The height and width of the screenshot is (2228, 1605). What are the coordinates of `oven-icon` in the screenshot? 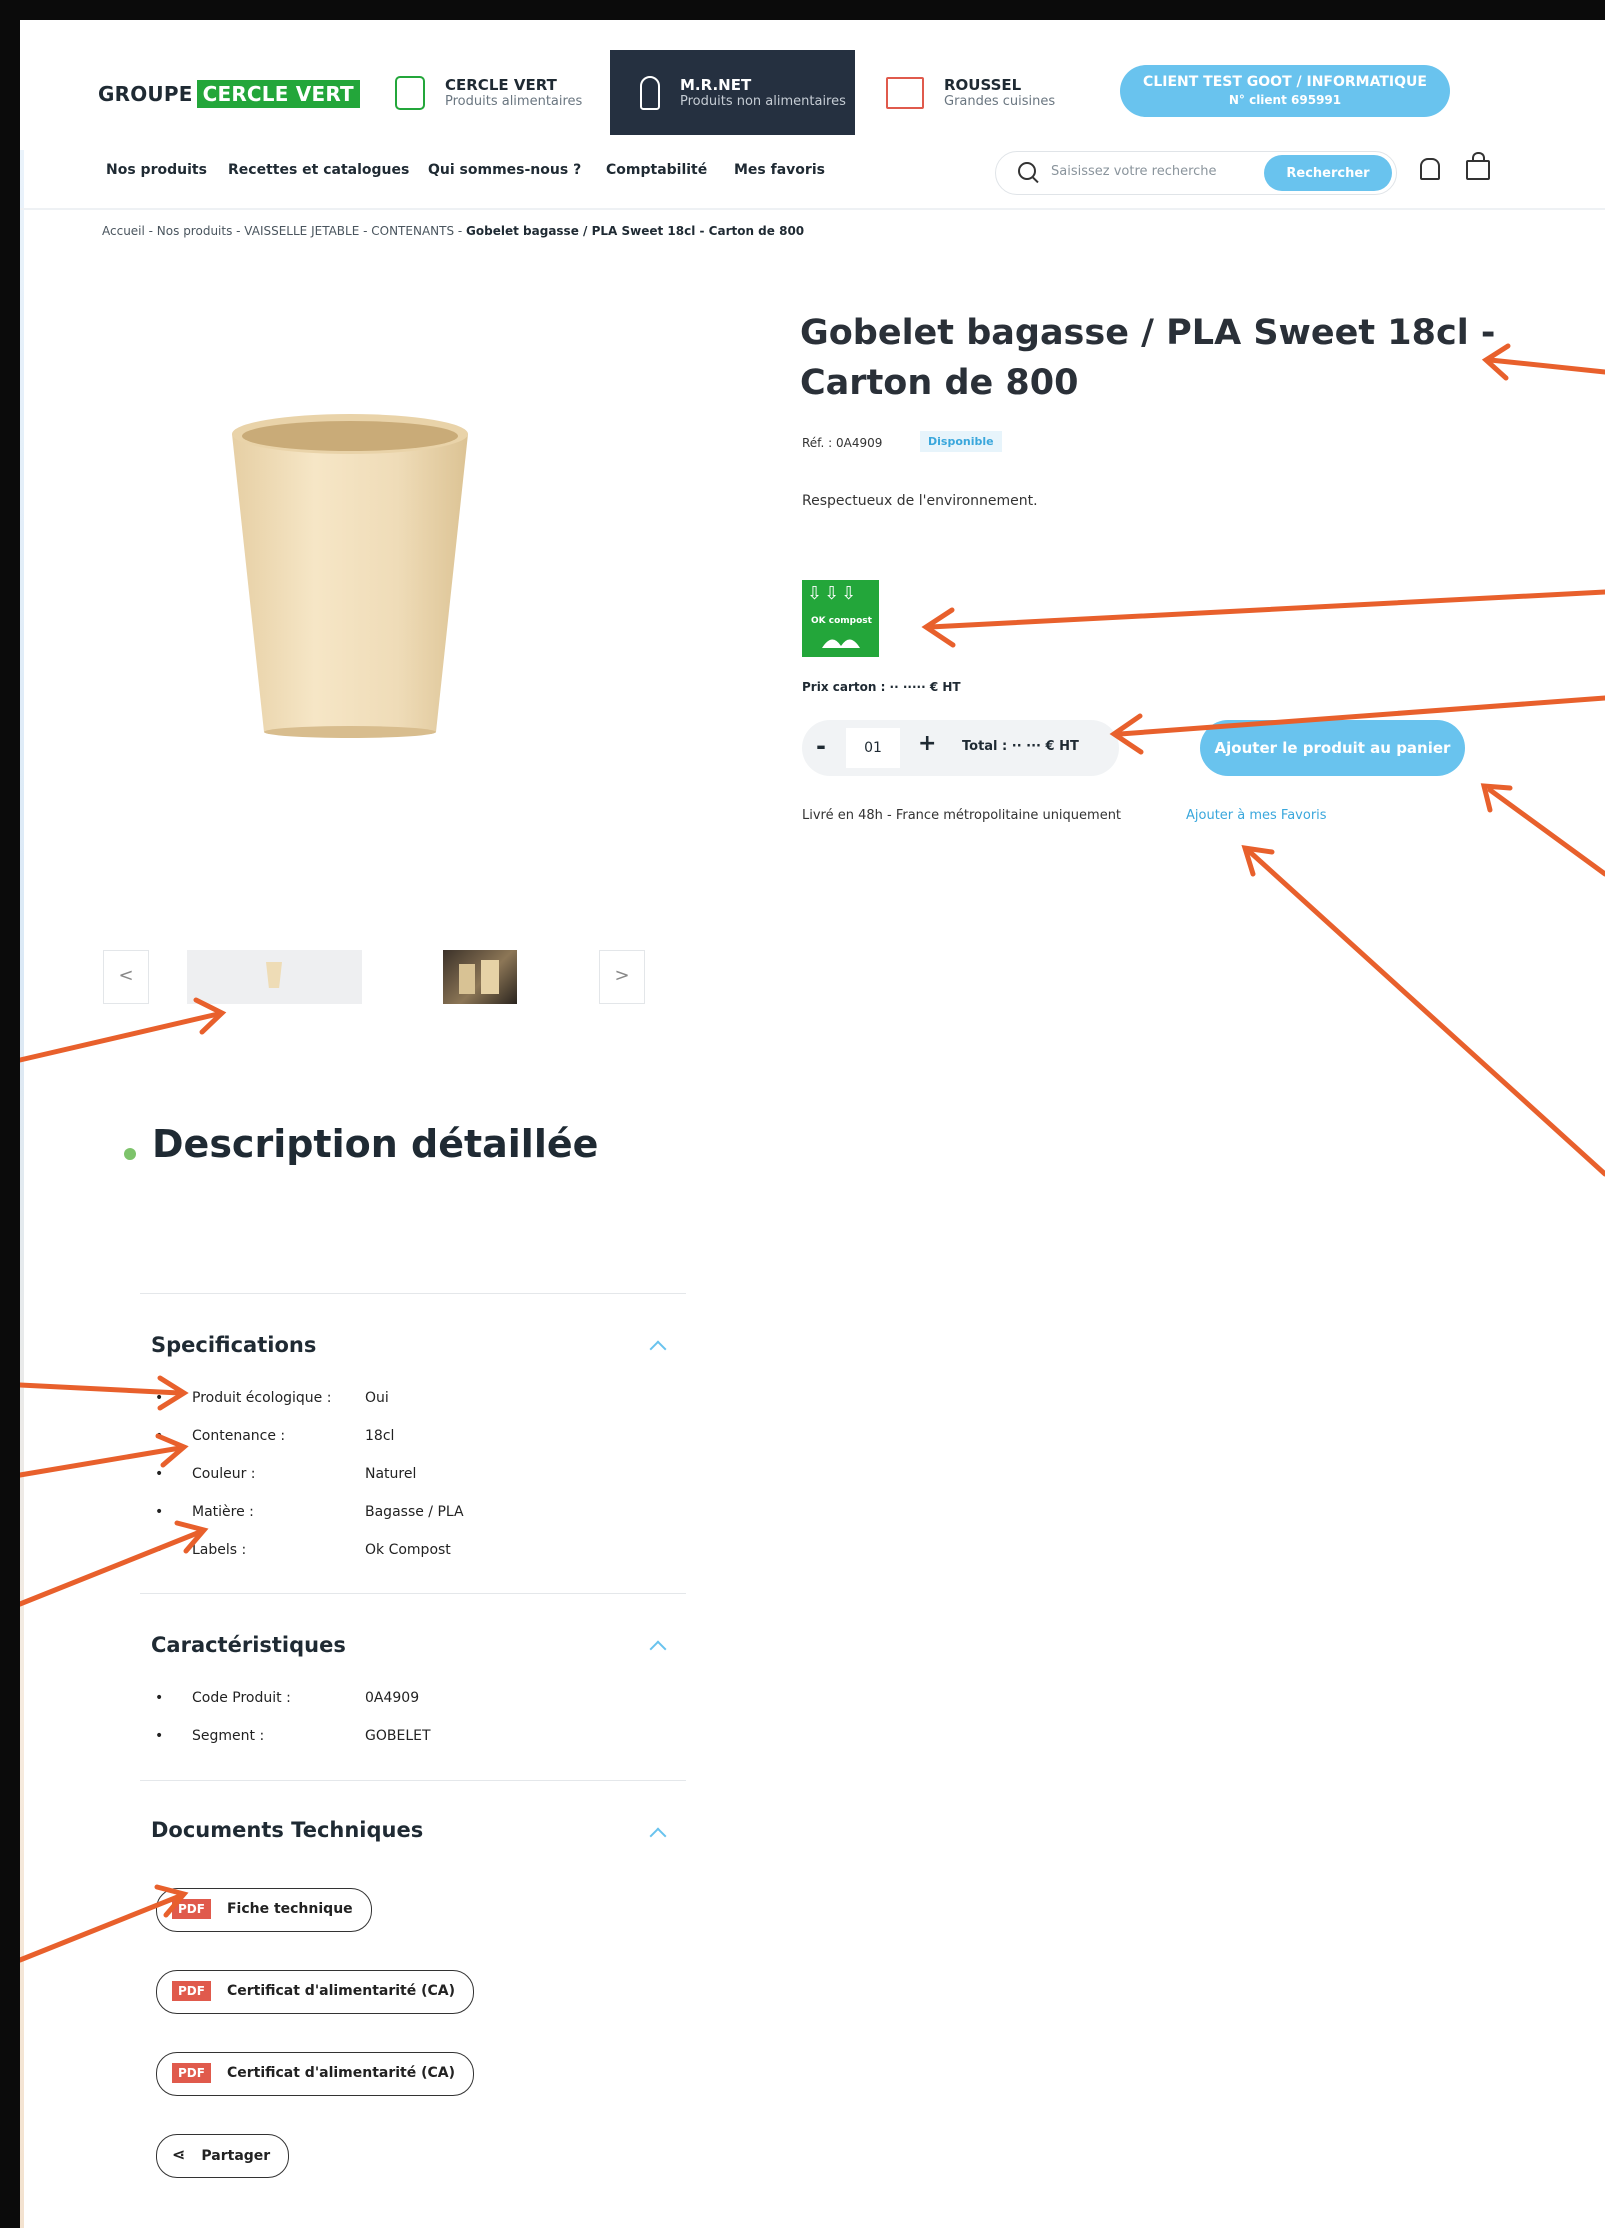 It's located at (905, 92).